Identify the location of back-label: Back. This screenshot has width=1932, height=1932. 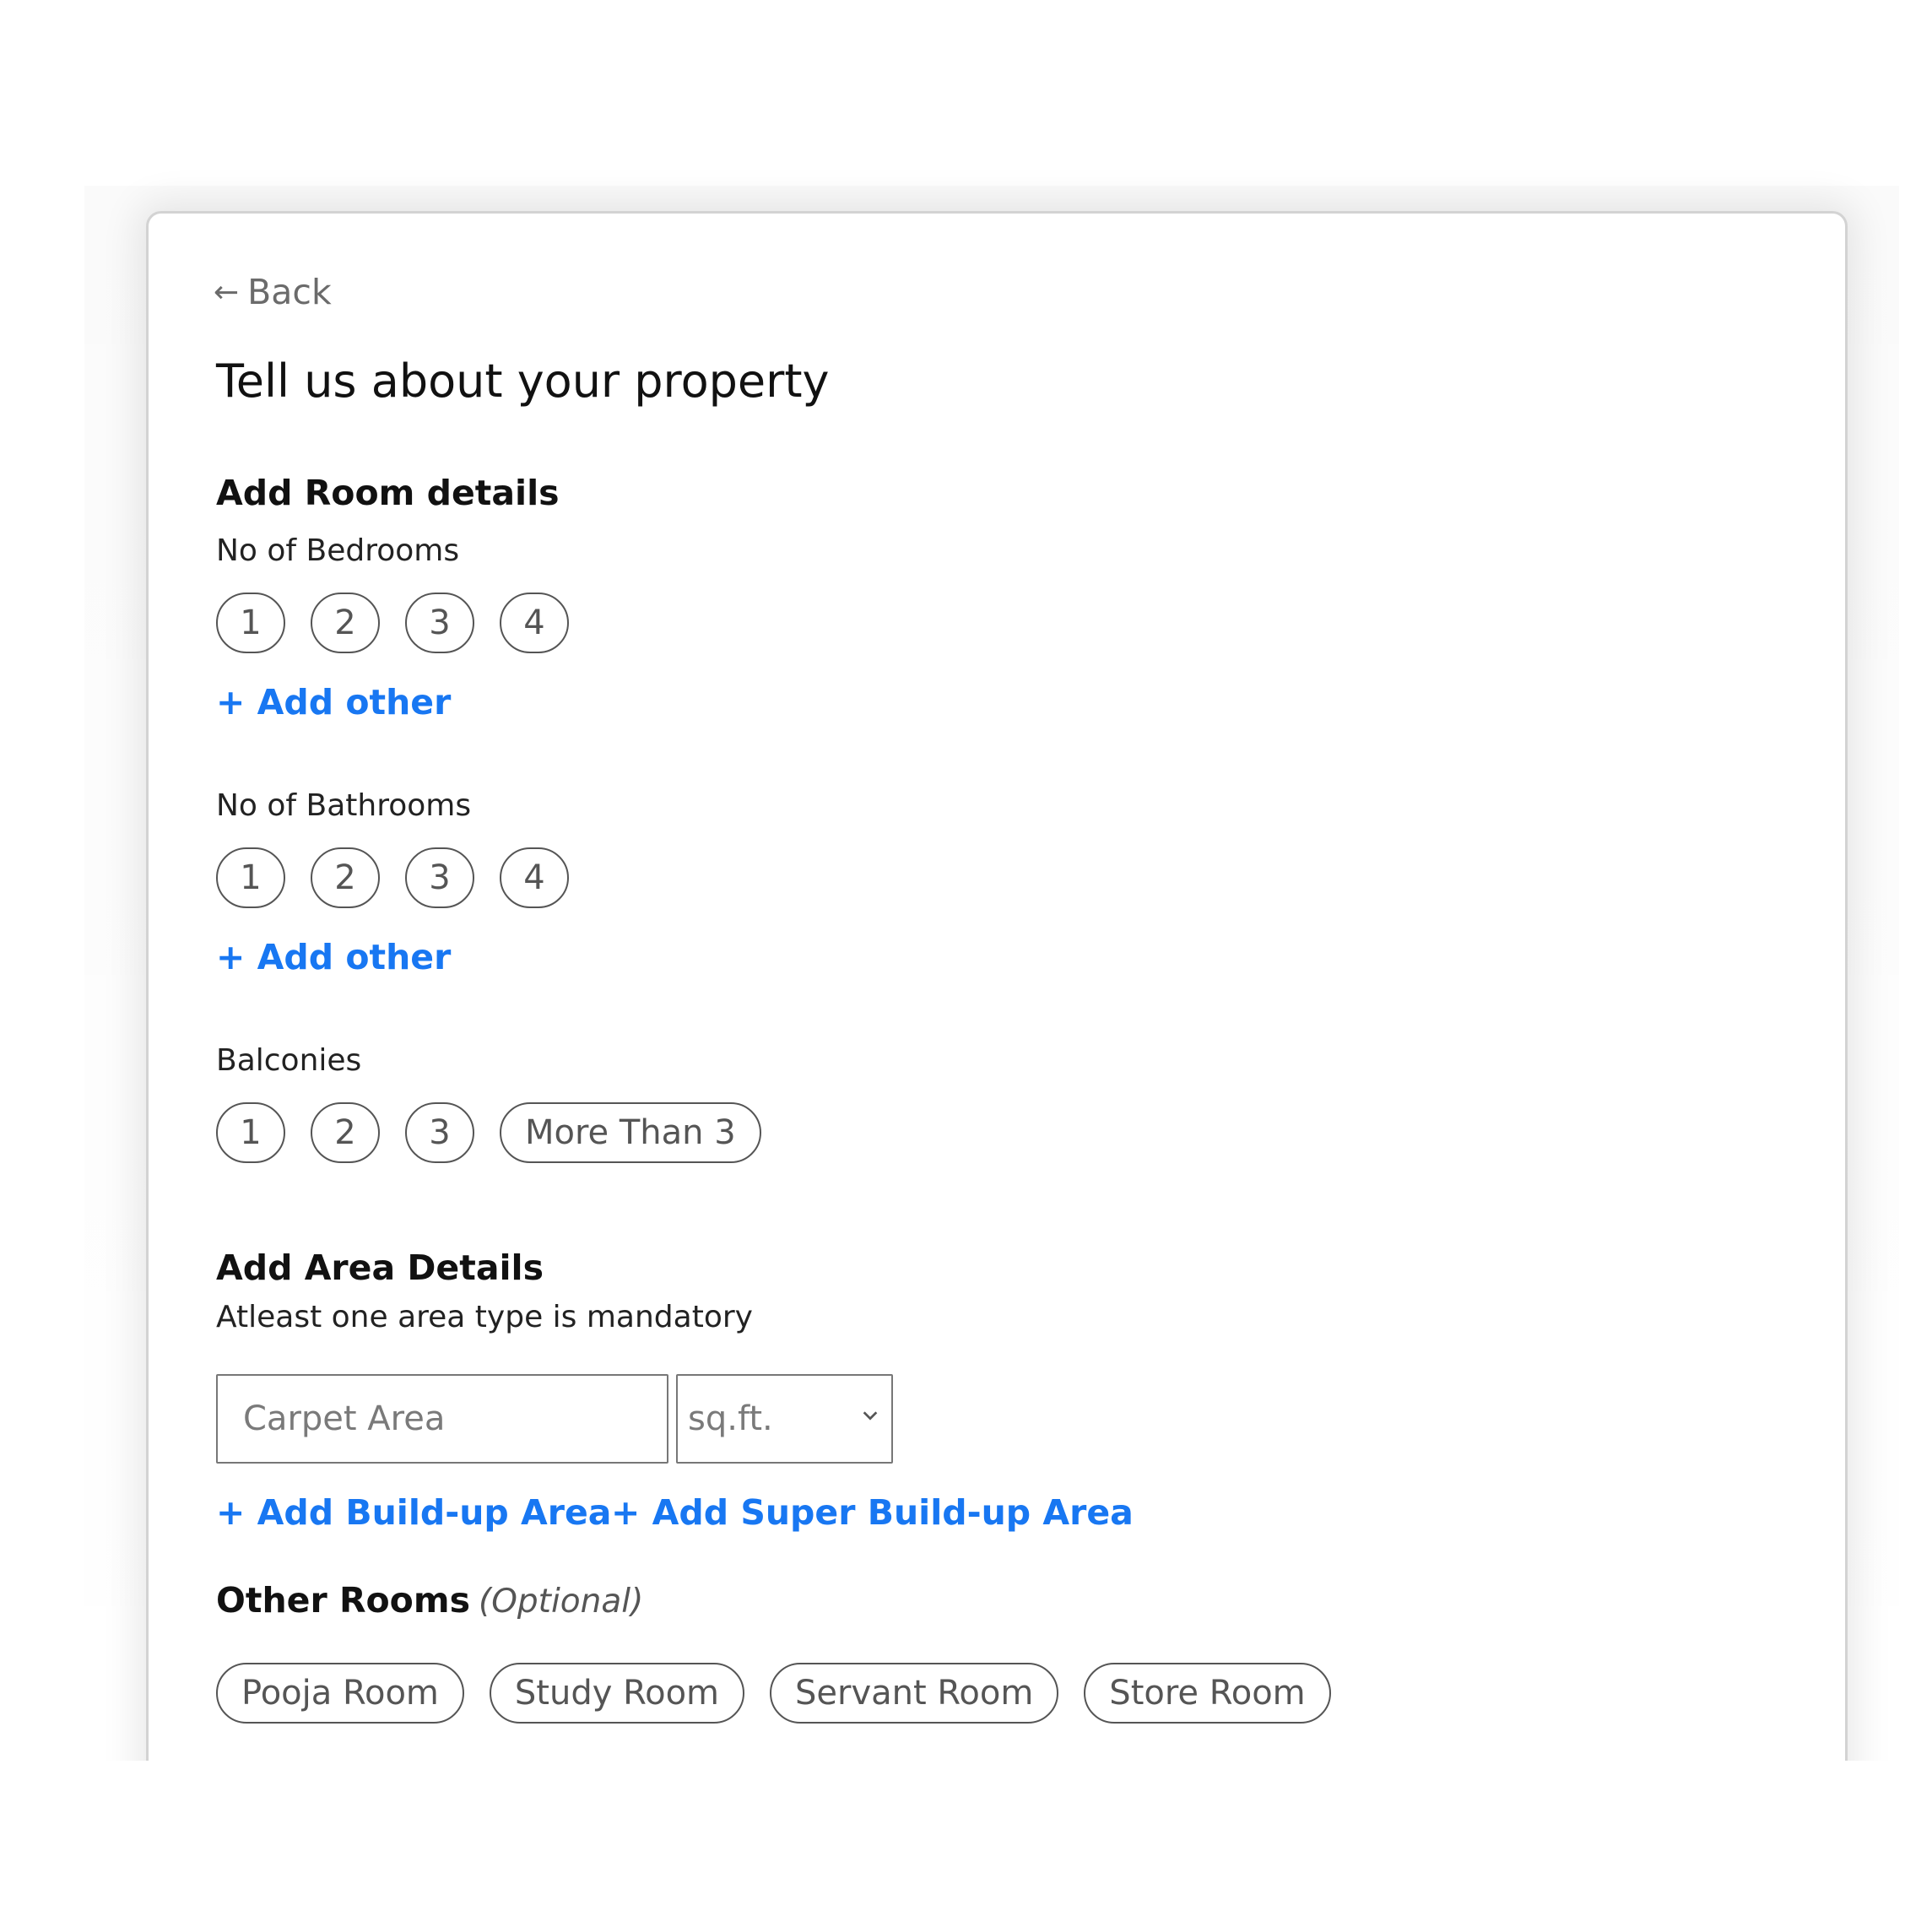
(289, 292).